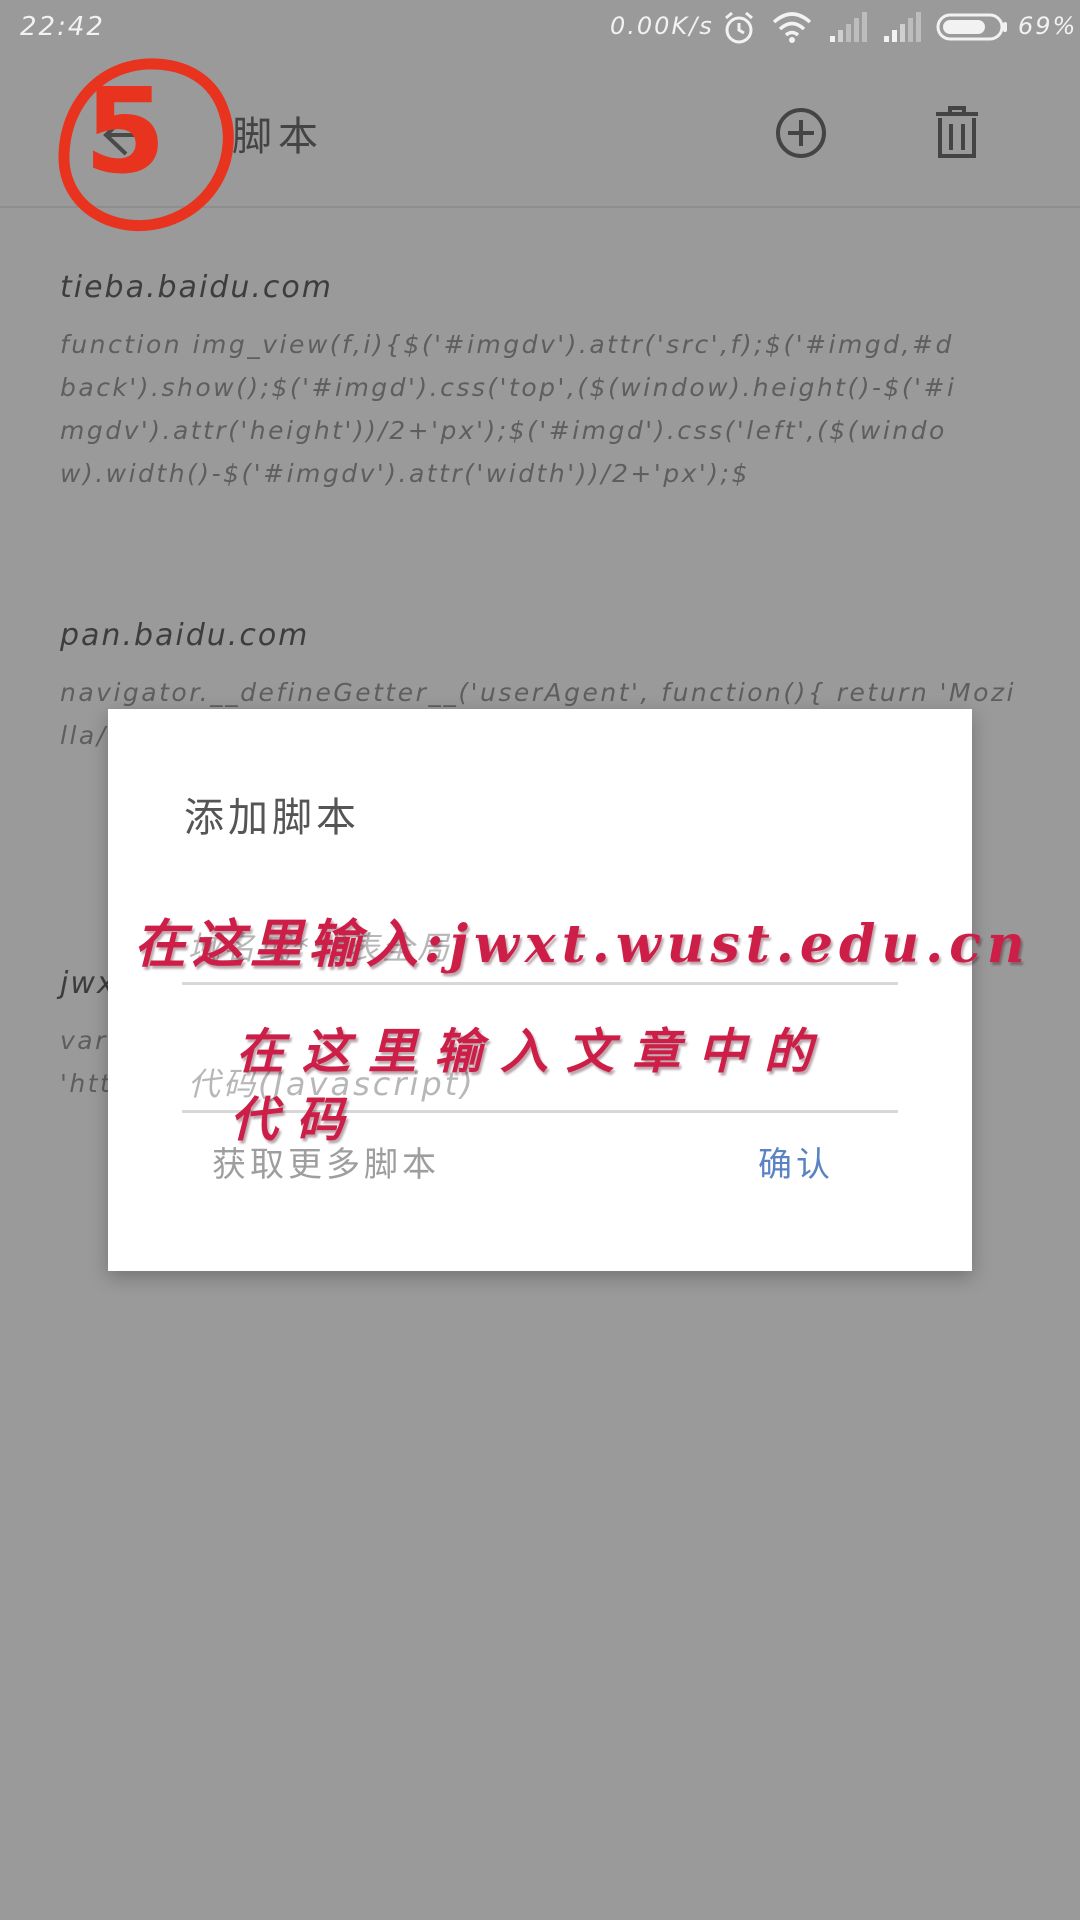 The width and height of the screenshot is (1080, 1920). I want to click on alarm-icon, so click(739, 30).